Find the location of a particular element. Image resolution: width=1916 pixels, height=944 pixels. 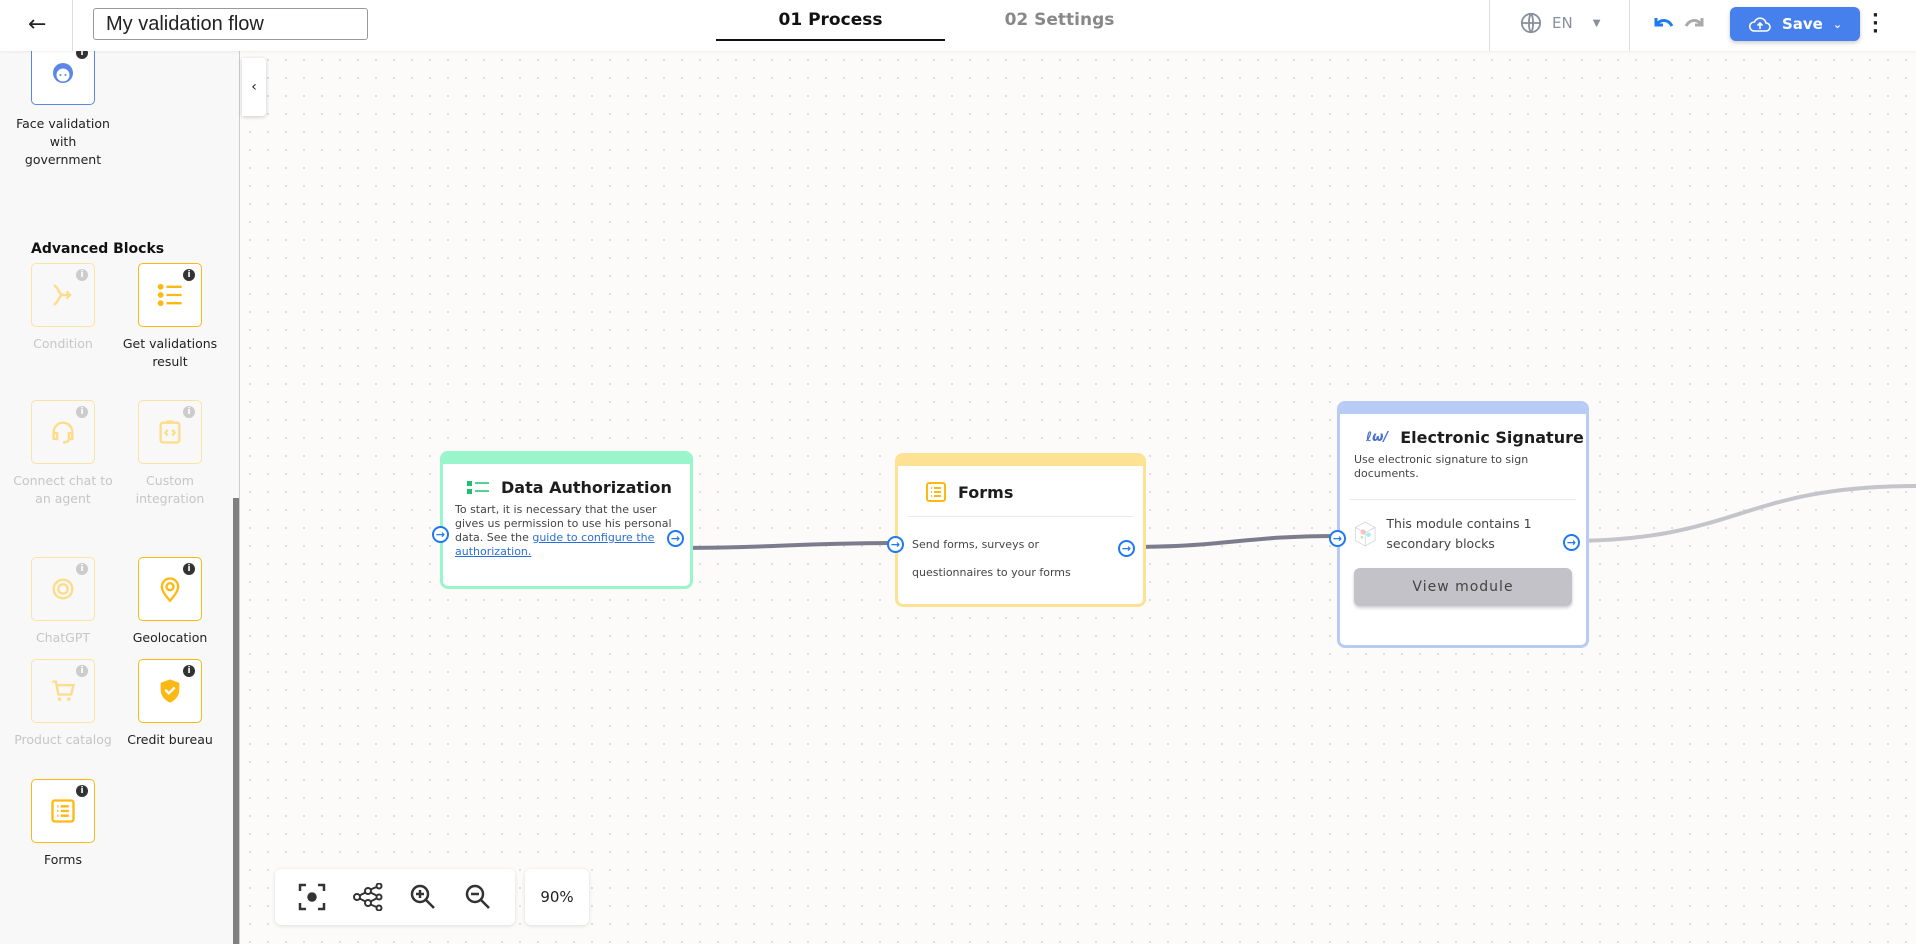

more-options-icon: · · · is located at coordinates (1875, 24).